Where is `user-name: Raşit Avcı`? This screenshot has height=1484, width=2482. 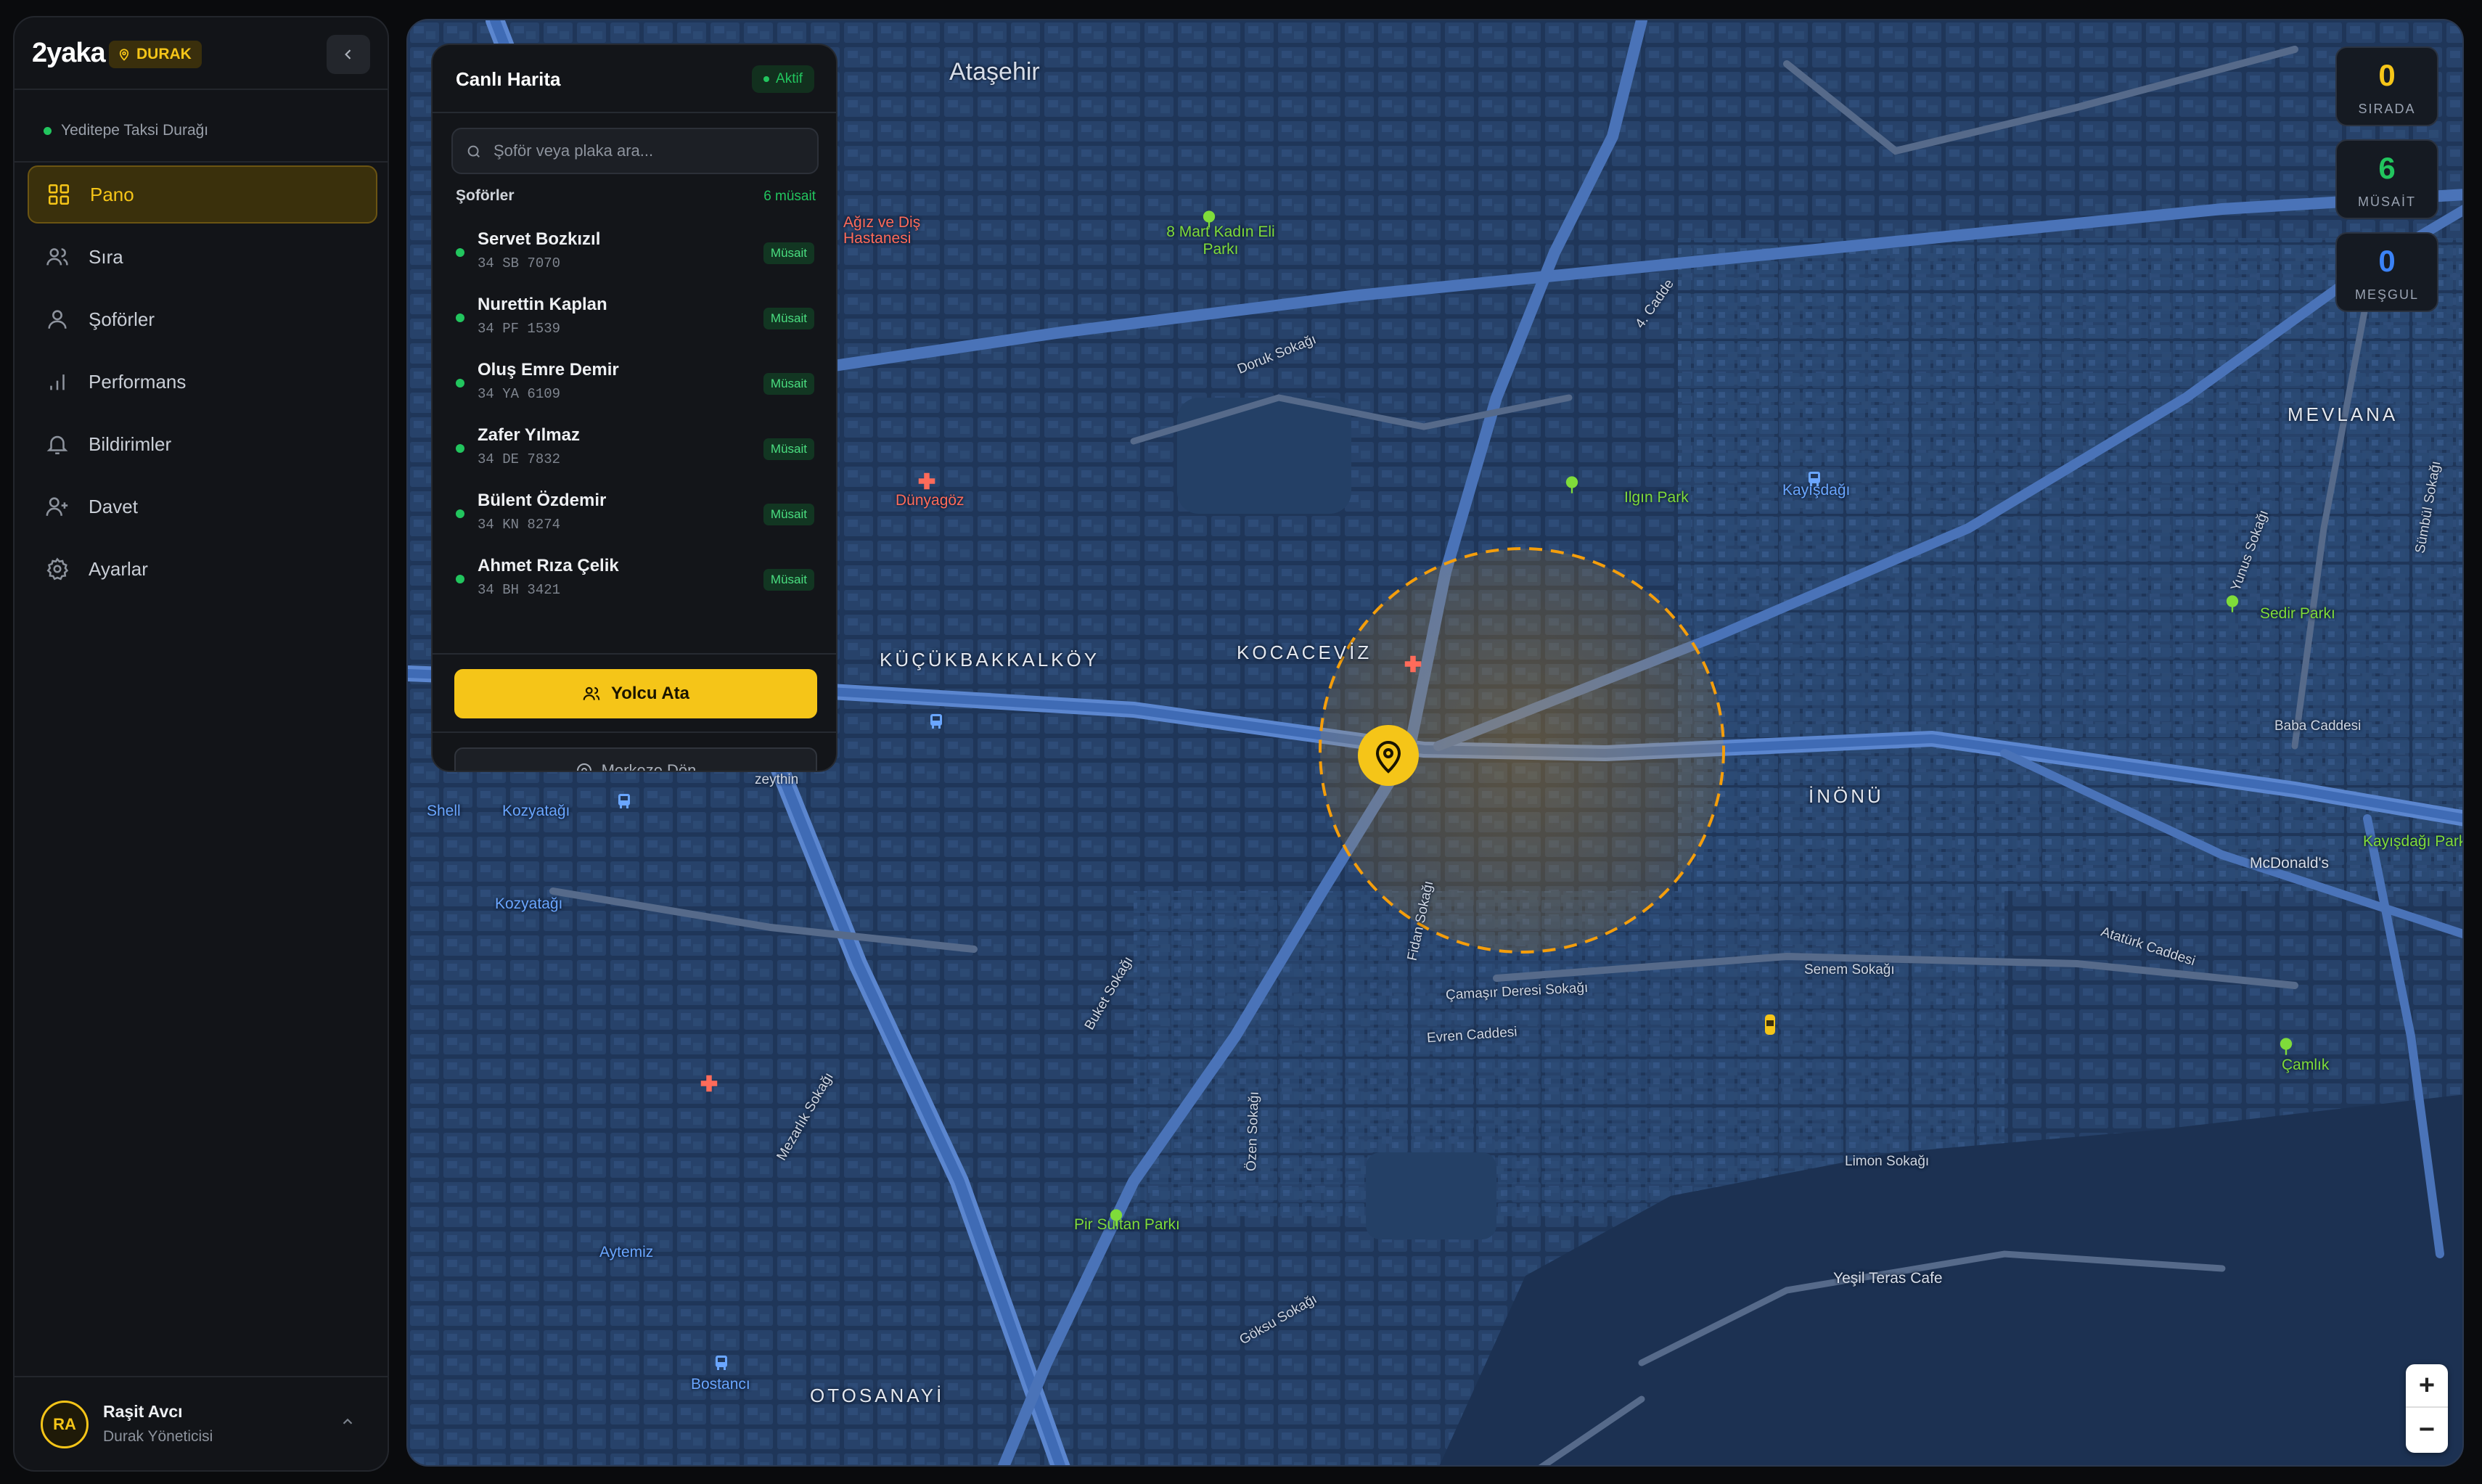
user-name: Raşit Avcı is located at coordinates (143, 1411).